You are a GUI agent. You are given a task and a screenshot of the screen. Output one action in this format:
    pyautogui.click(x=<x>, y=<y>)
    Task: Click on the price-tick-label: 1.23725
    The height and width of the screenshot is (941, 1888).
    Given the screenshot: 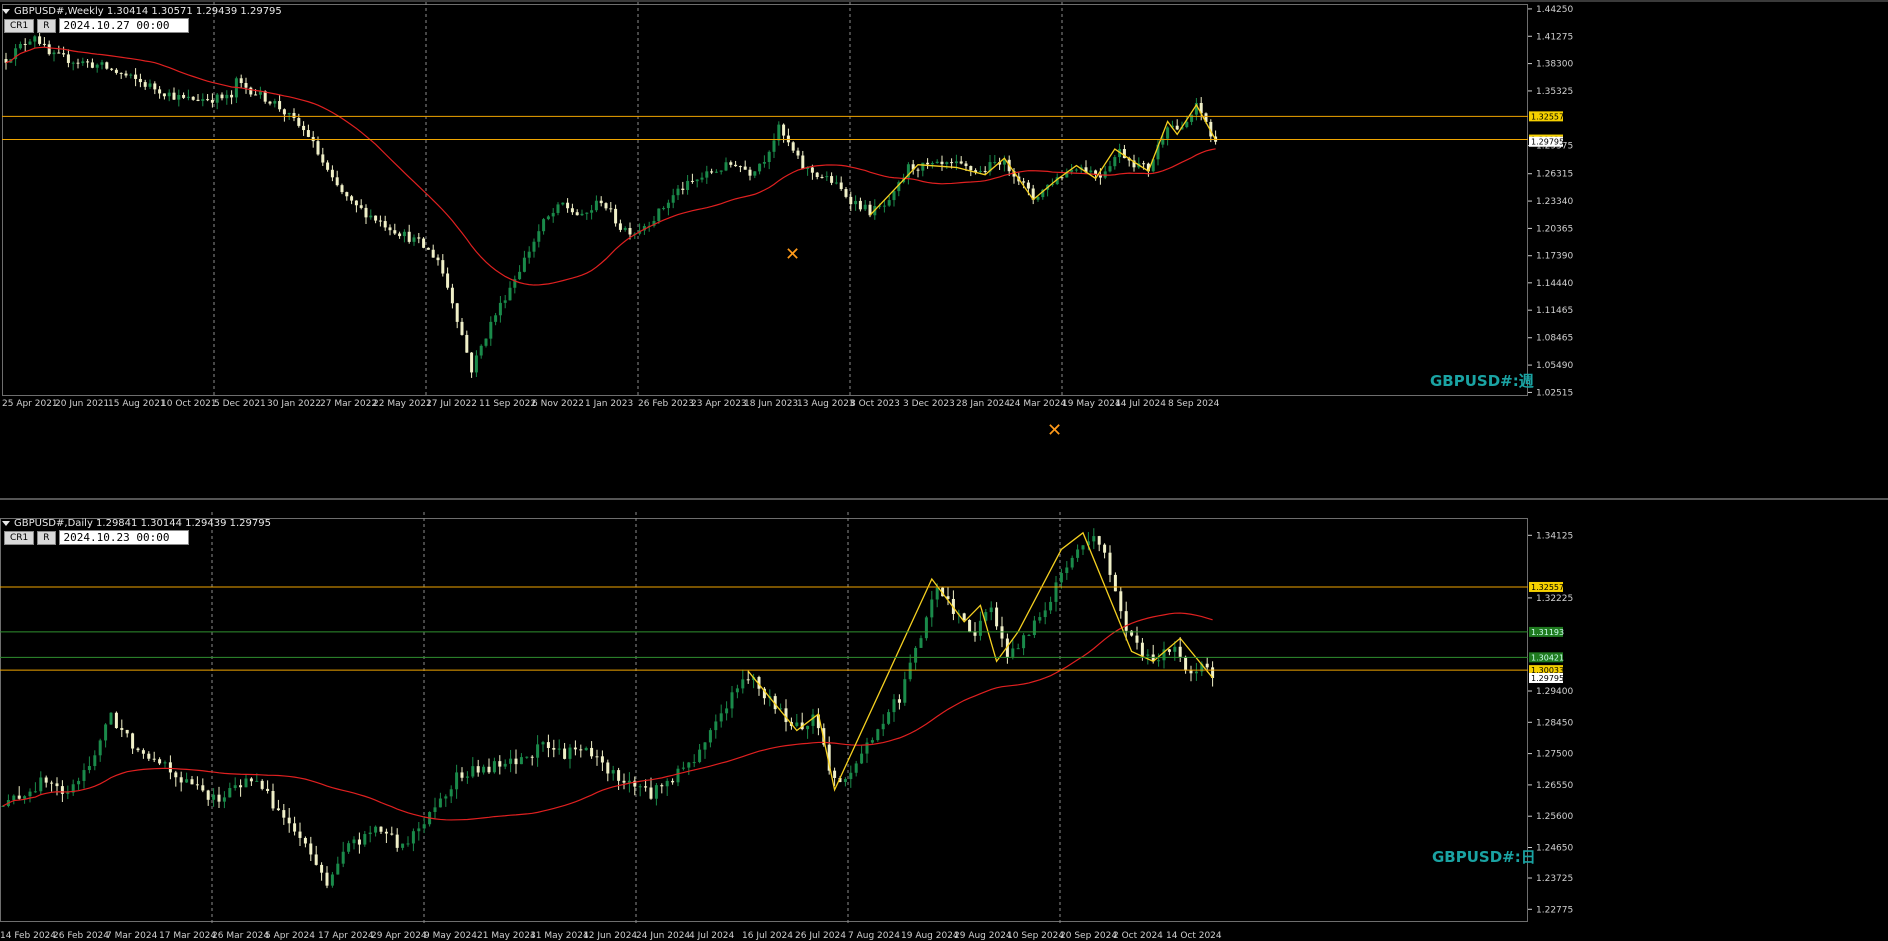 What is the action you would take?
    pyautogui.click(x=1554, y=879)
    